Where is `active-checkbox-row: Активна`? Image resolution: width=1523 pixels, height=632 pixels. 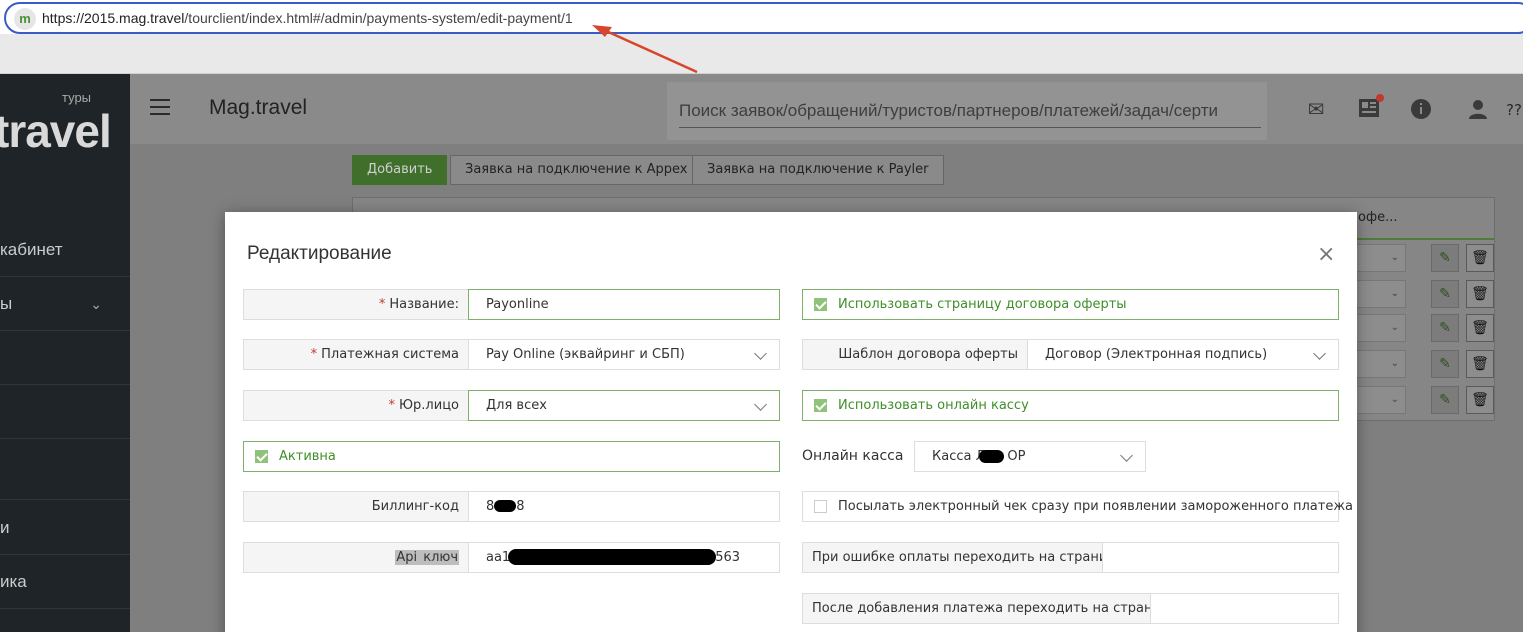 active-checkbox-row: Активна is located at coordinates (511, 456).